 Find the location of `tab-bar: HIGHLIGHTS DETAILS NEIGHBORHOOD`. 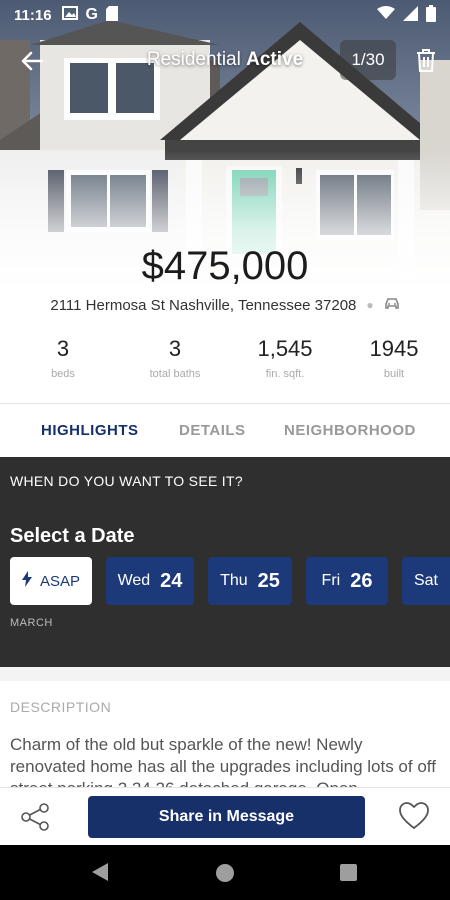

tab-bar: HIGHLIGHTS DETAILS NEIGHBORHOOD is located at coordinates (225, 430).